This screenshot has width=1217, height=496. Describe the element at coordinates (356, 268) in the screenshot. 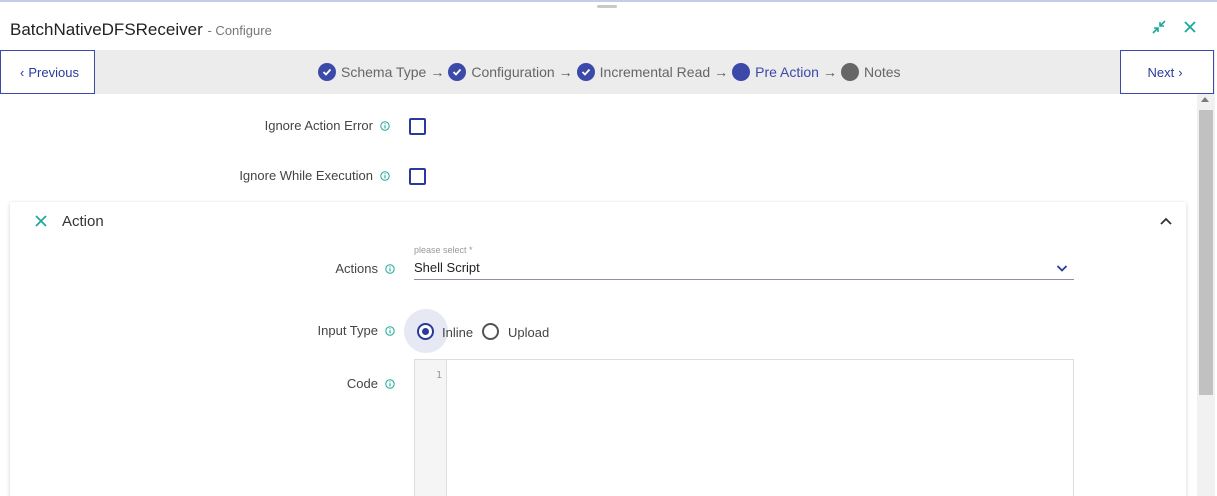

I see `actions-label: Actions` at that location.